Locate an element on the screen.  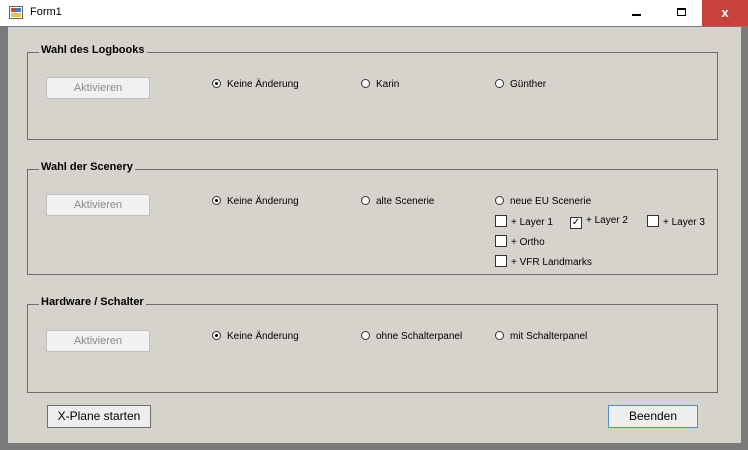
minimize-icon is located at coordinates (636, 15).